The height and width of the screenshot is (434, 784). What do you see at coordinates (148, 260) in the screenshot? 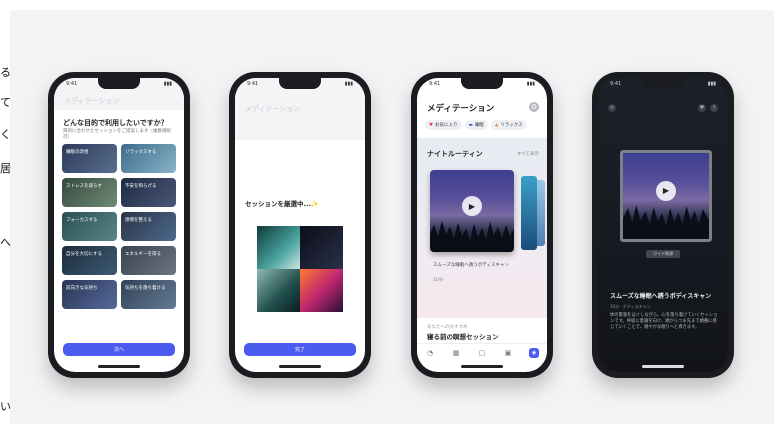
I see `option-tile: エネルギーを得る` at bounding box center [148, 260].